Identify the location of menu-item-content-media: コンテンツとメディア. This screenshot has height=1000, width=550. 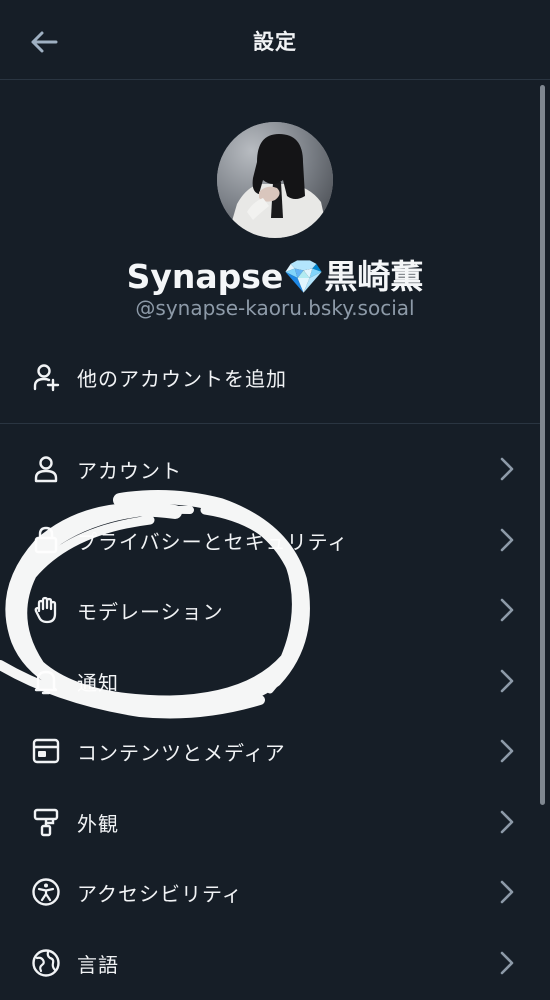
(270, 751).